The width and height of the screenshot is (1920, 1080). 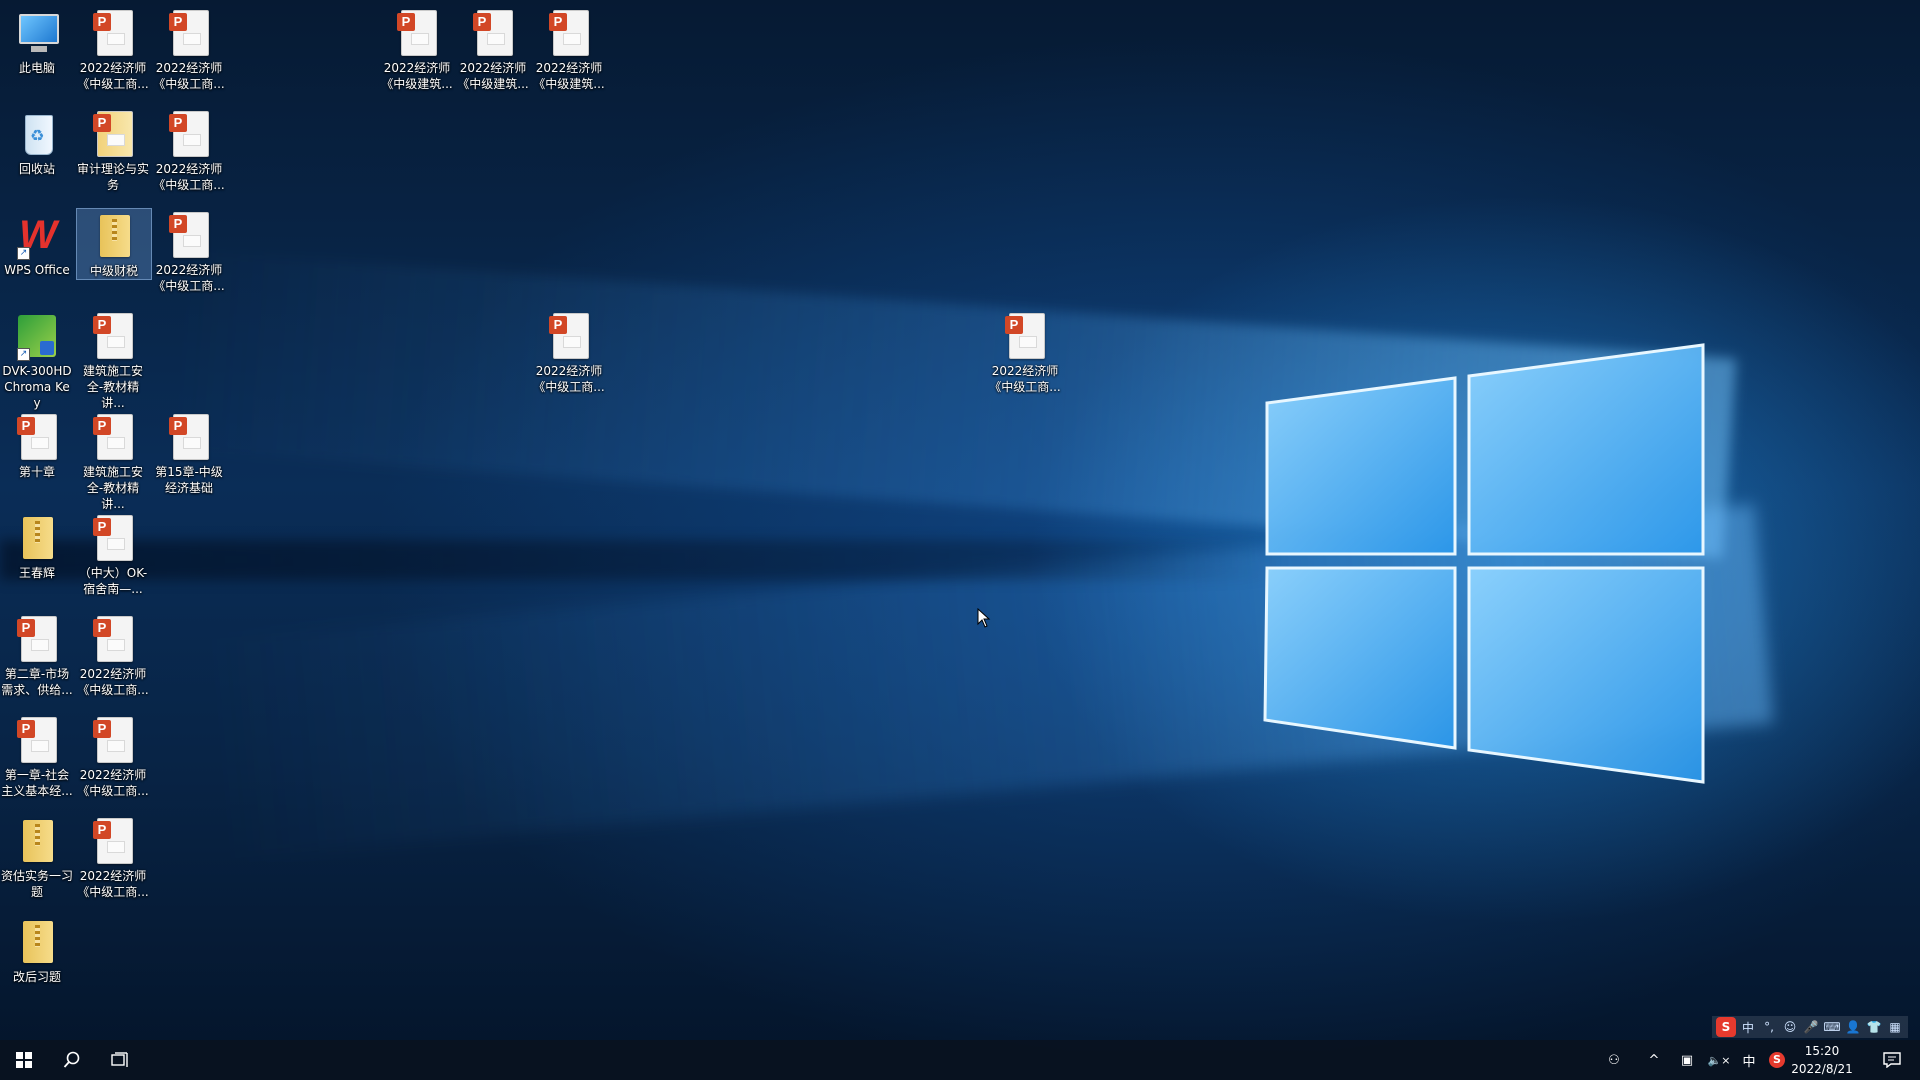 I want to click on volume-muted-icon: 🔈×, so click(x=1719, y=1060).